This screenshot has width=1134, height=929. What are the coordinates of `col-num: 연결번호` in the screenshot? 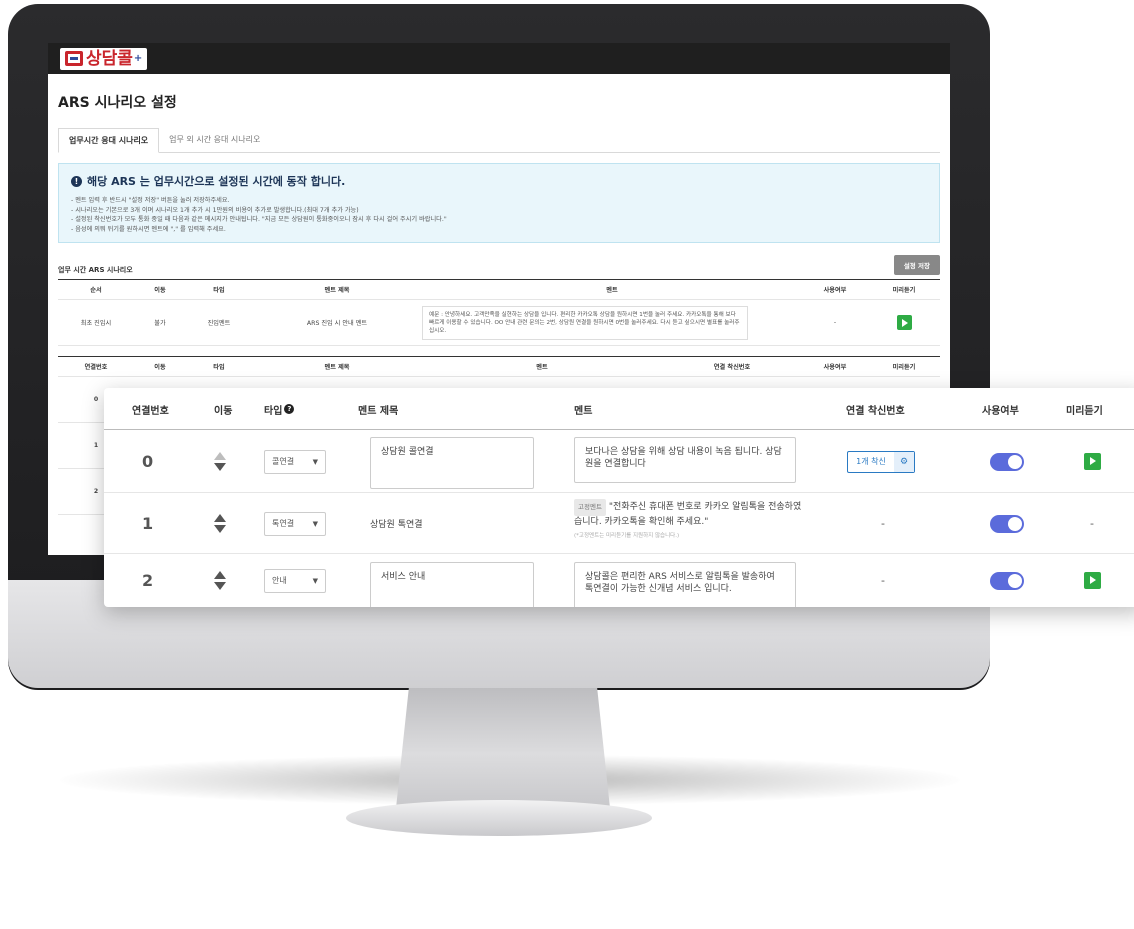 It's located at (96, 366).